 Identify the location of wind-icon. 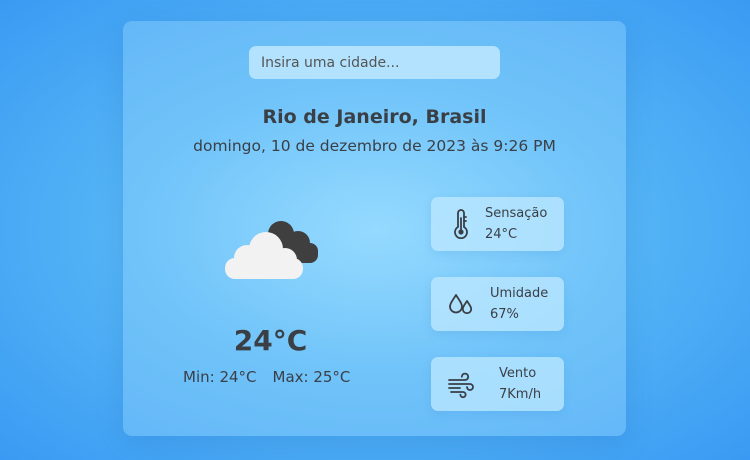
(461, 385).